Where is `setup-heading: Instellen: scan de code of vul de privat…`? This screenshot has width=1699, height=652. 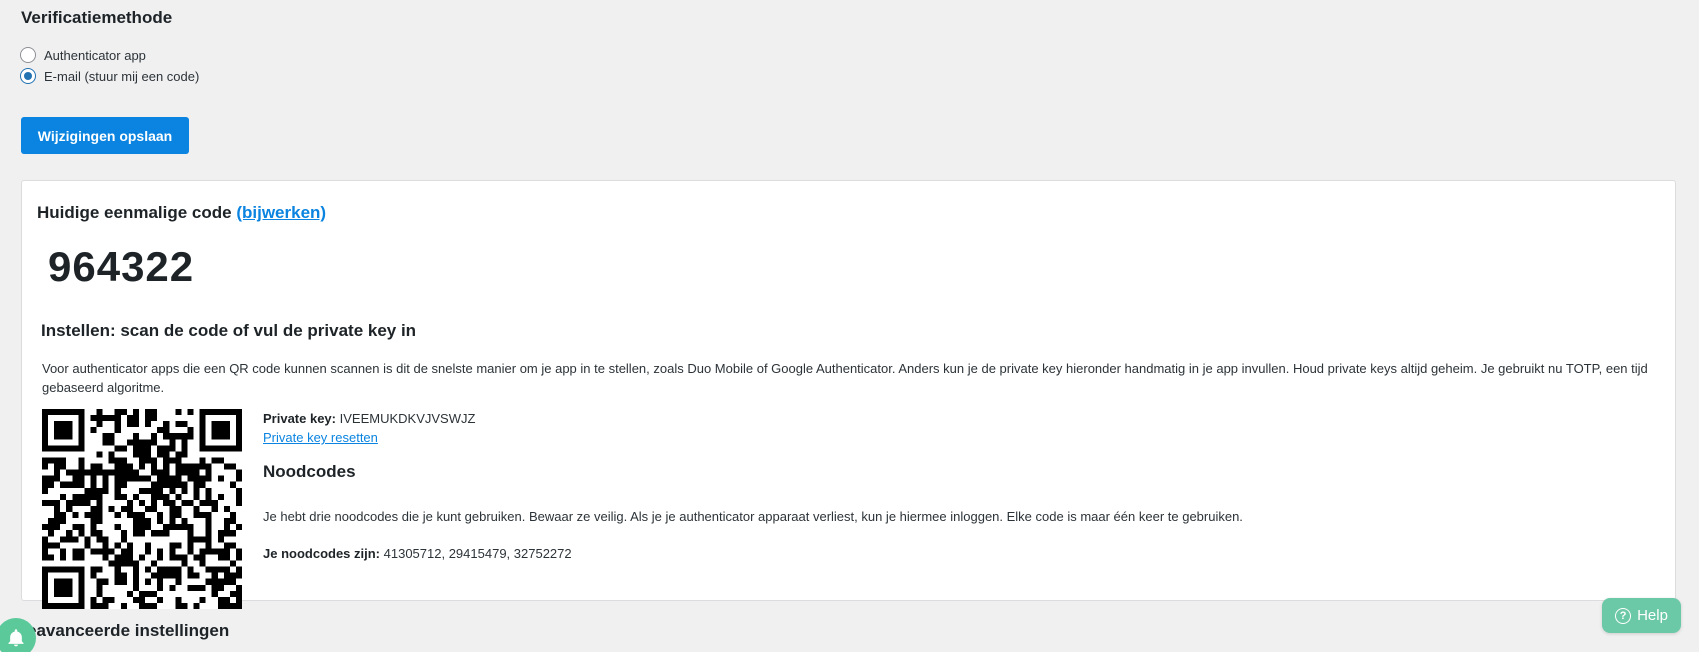 setup-heading: Instellen: scan de code of vul de privat… is located at coordinates (229, 330).